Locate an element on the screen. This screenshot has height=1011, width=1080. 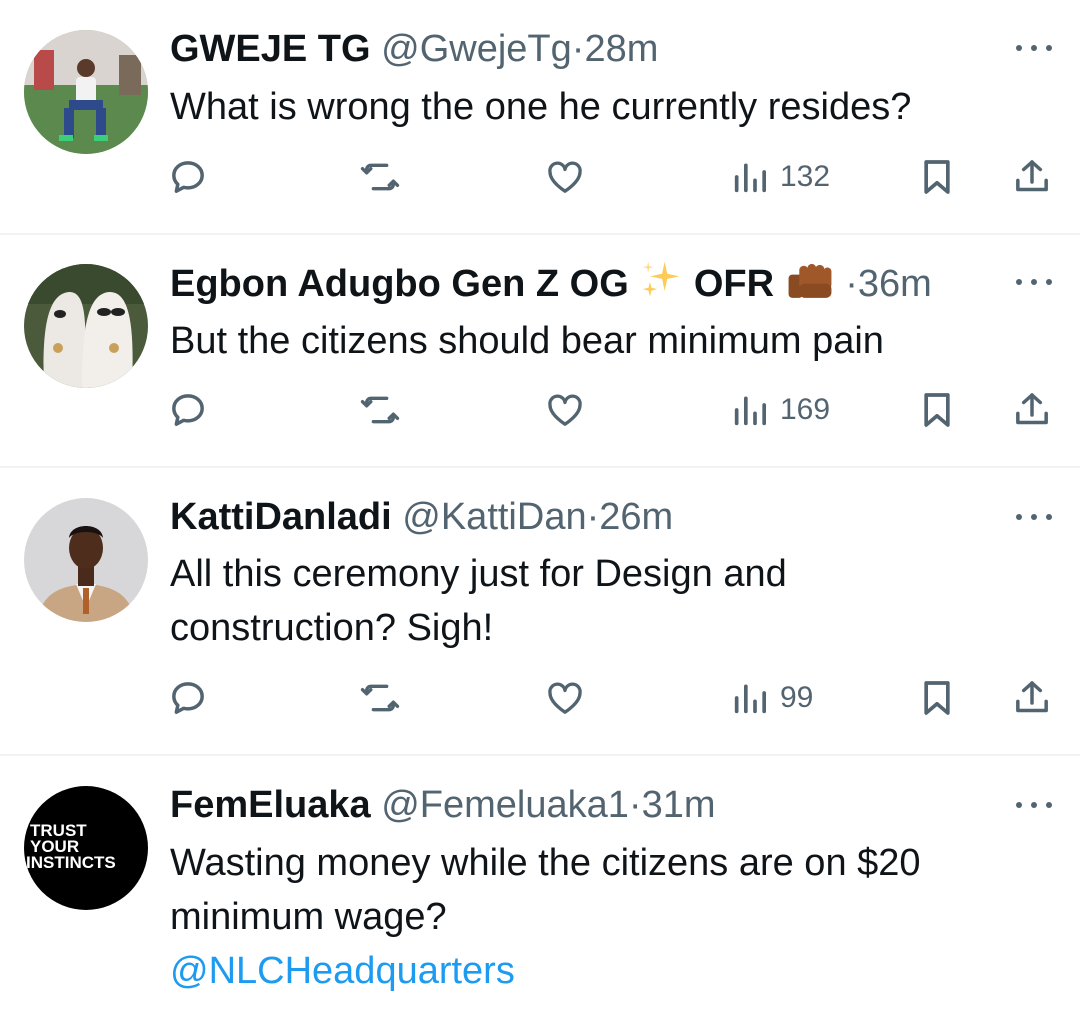
tweet-text-line: construction? Sigh! is located at coordinates (332, 628).